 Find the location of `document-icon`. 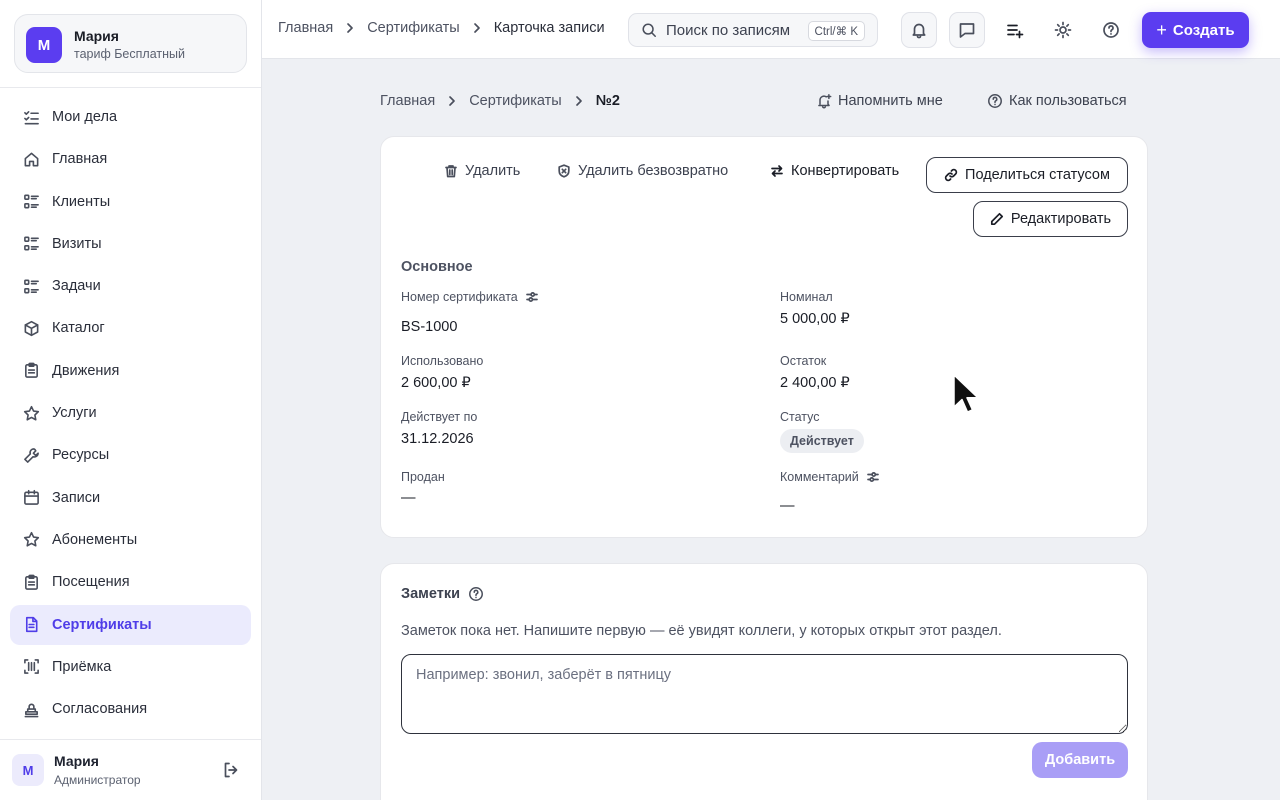

document-icon is located at coordinates (31, 624).